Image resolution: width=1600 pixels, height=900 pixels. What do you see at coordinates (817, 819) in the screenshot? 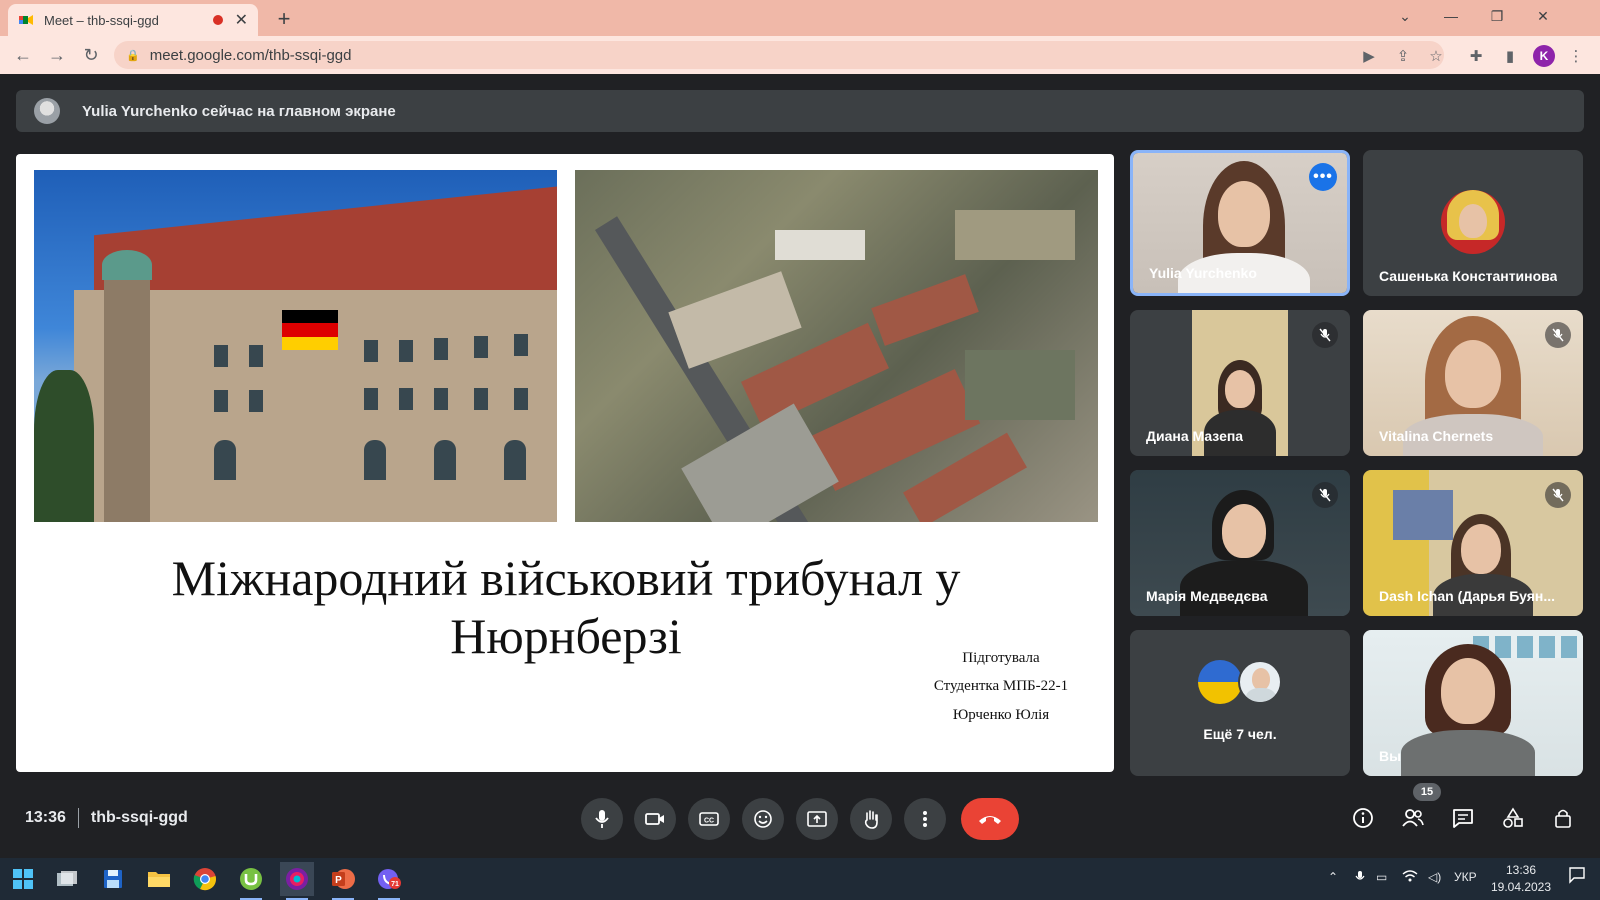
I see `present-button` at bounding box center [817, 819].